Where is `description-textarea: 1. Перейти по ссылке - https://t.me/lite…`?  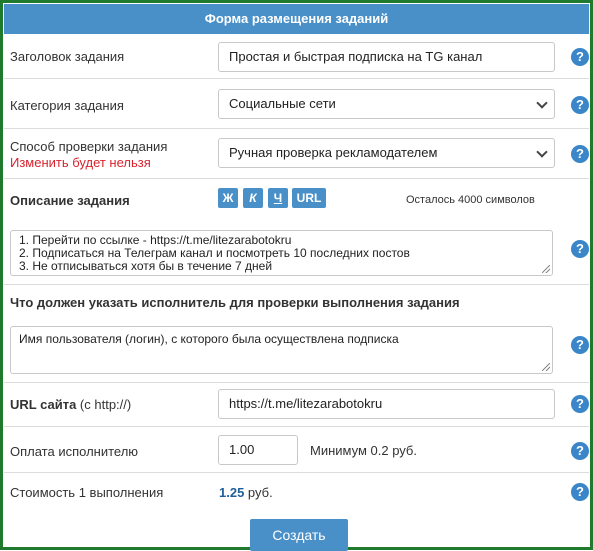 description-textarea: 1. Перейти по ссылке - https://t.me/lite… is located at coordinates (281, 253).